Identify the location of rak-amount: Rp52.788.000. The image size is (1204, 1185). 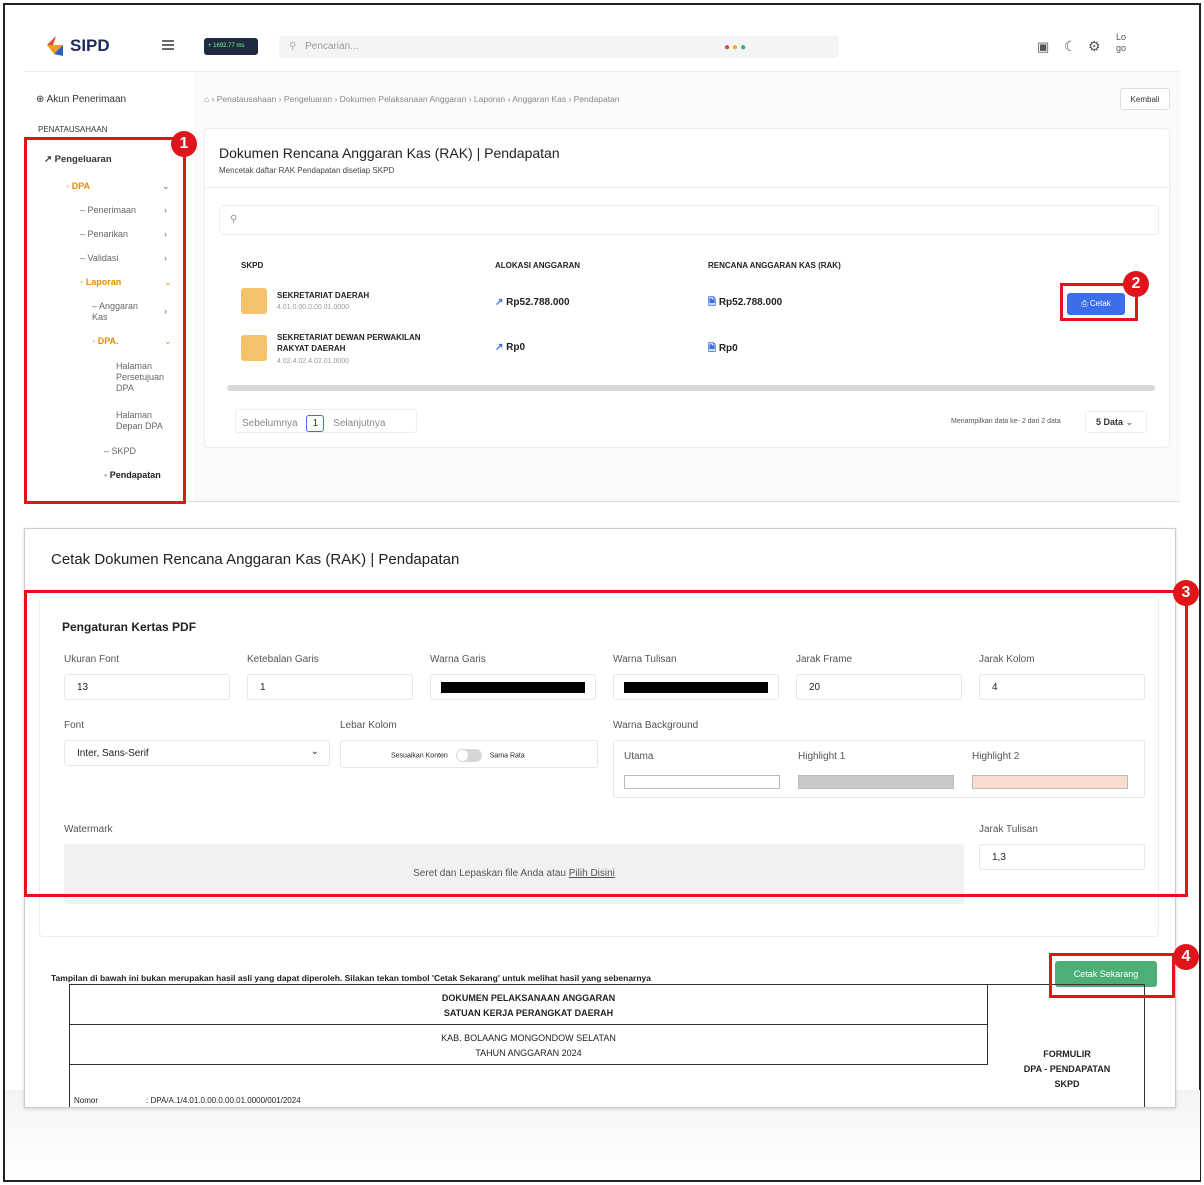
(750, 302).